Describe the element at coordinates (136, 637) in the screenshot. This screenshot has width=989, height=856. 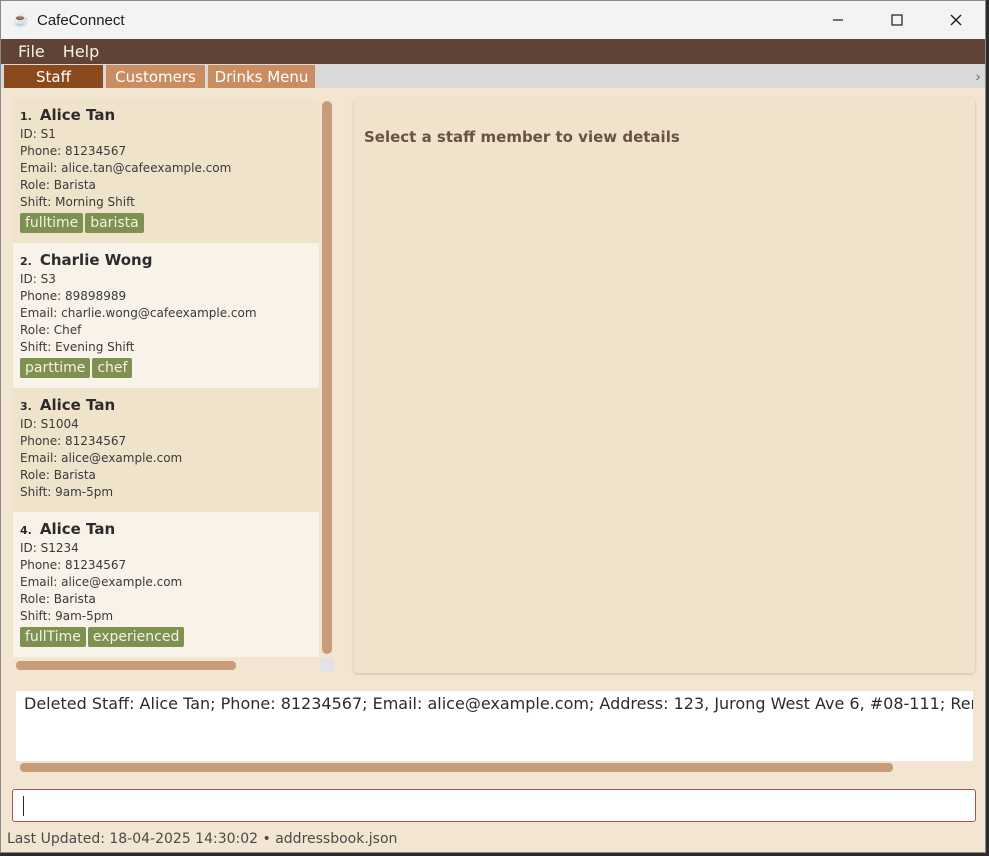
I see `tag: experienced` at that location.